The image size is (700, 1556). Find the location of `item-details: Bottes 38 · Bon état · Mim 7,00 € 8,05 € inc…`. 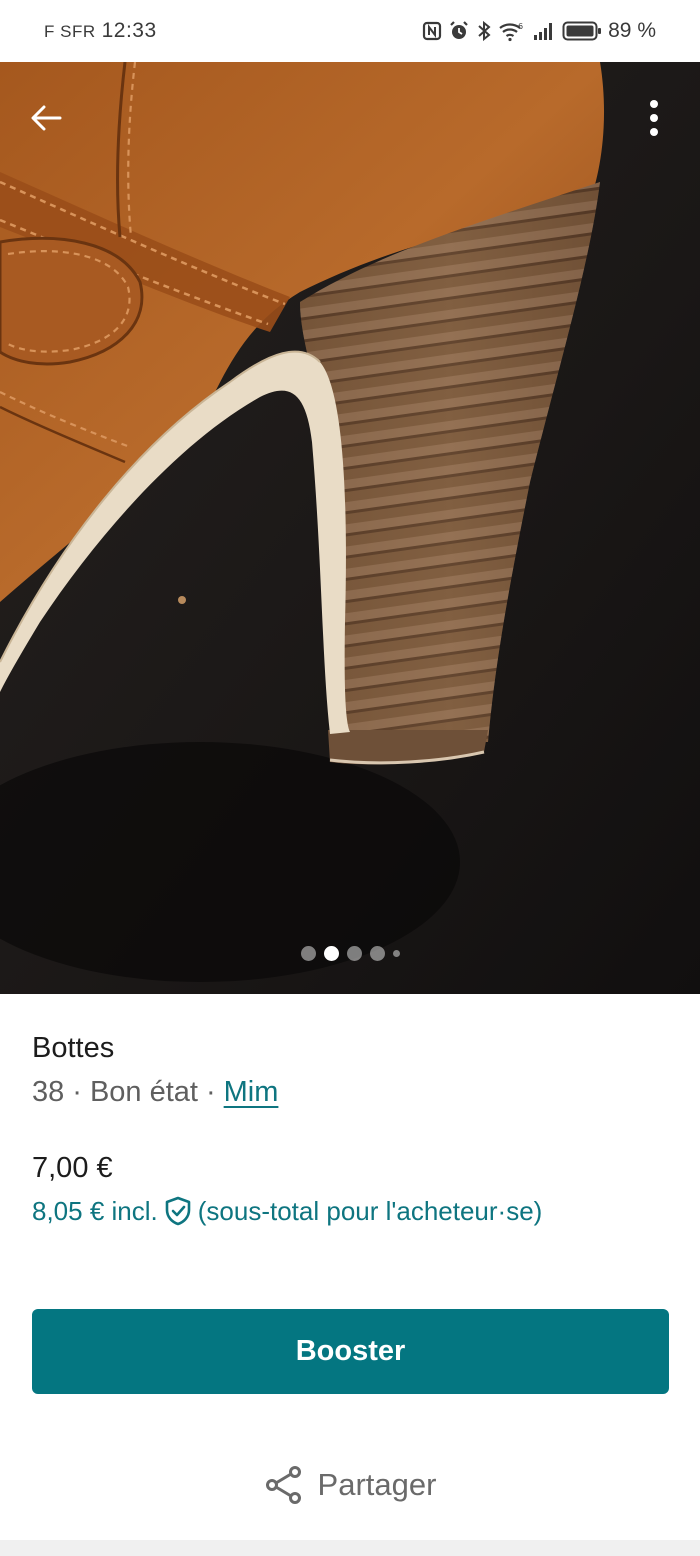

item-details: Bottes 38 · Bon état · Mim 7,00 € 8,05 € inc… is located at coordinates (352, 1129).